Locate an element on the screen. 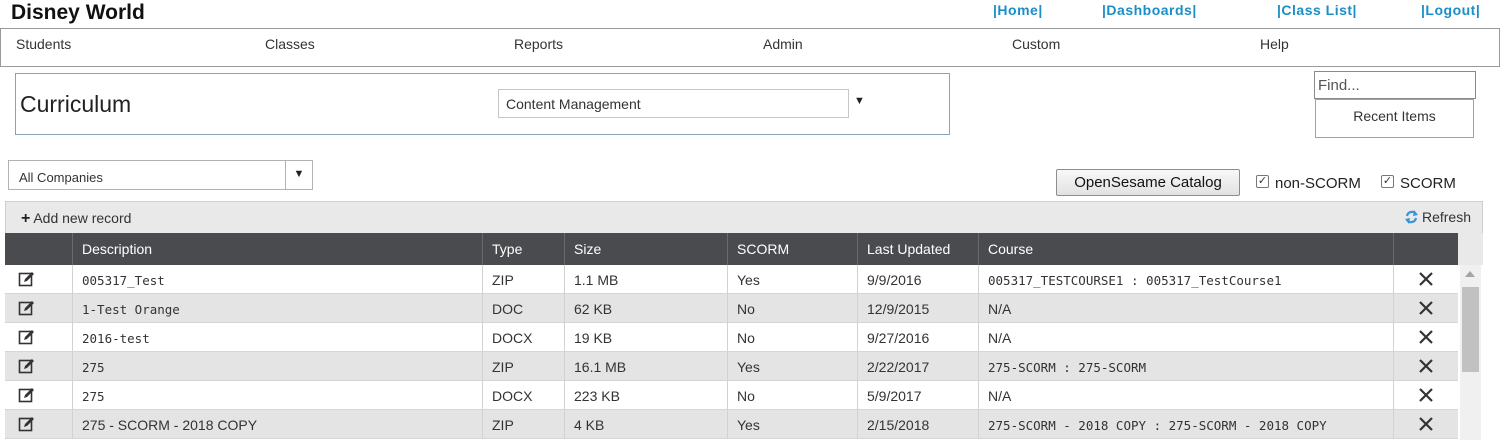 The width and height of the screenshot is (1510, 440). header-scorm: SCORM is located at coordinates (792, 249).